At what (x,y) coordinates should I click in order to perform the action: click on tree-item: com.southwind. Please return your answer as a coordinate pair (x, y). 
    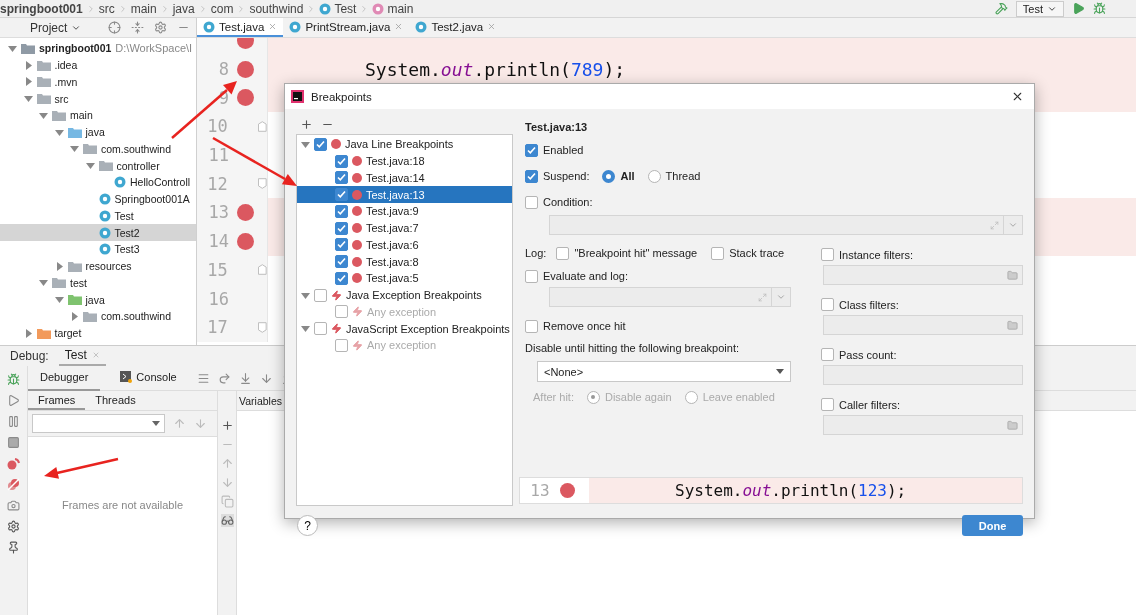
    Looking at the image, I should click on (98, 149).